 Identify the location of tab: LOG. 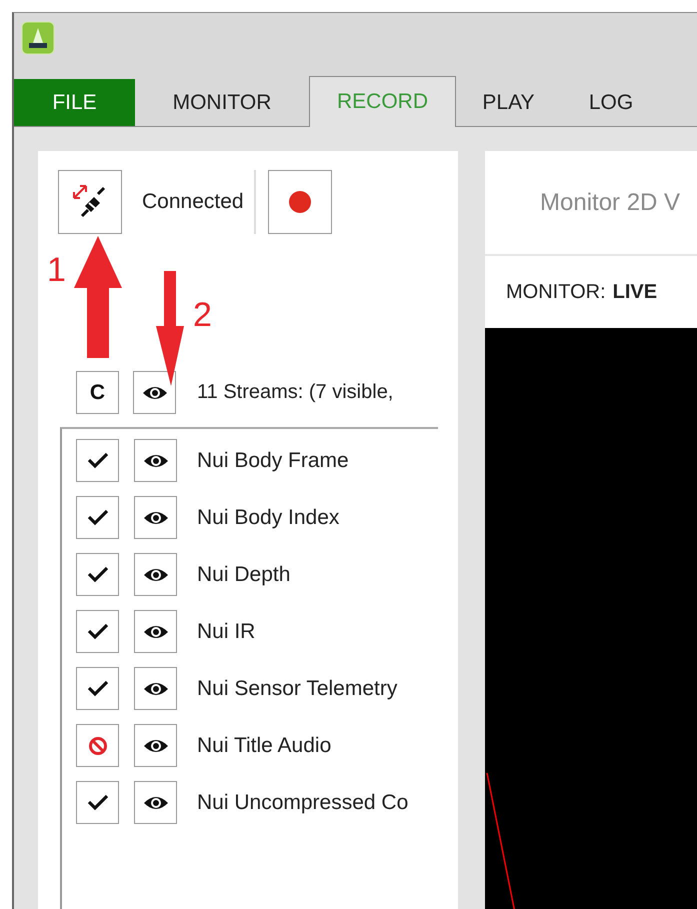
(611, 102).